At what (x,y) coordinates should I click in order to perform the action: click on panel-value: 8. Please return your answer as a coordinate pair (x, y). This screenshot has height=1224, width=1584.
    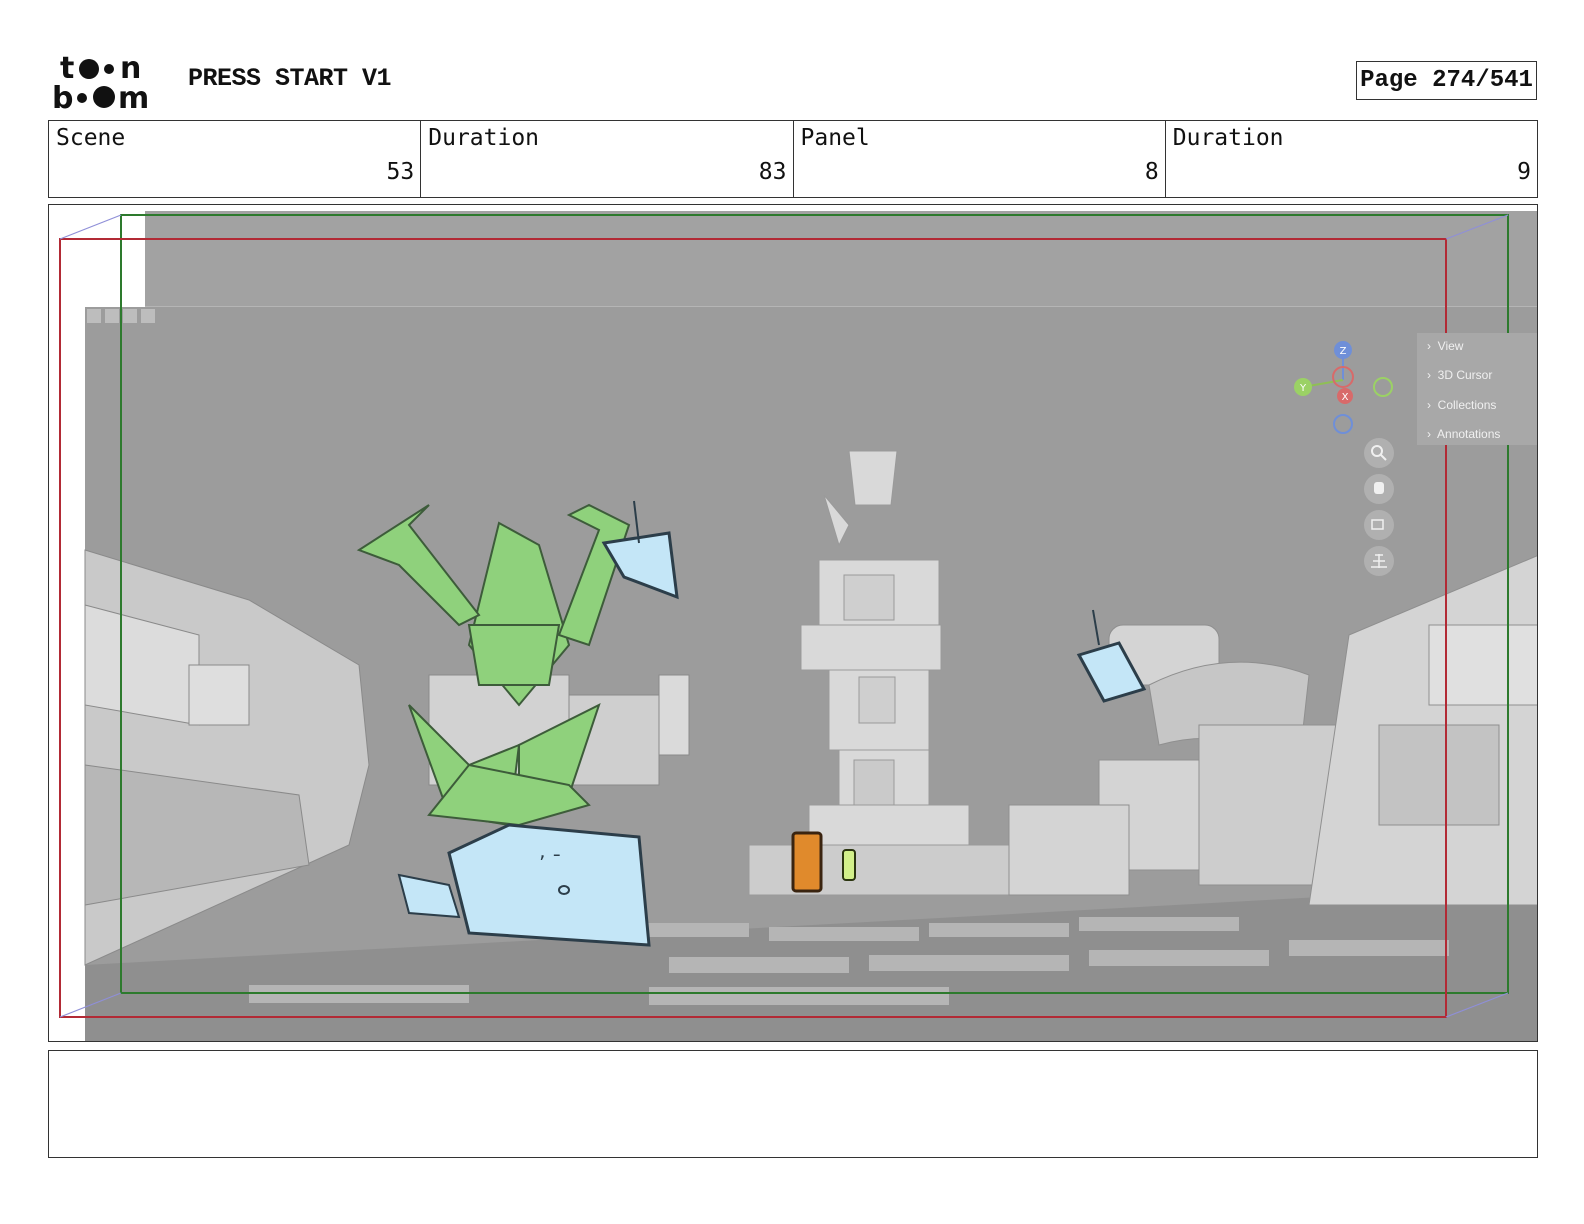
    Looking at the image, I should click on (1151, 172).